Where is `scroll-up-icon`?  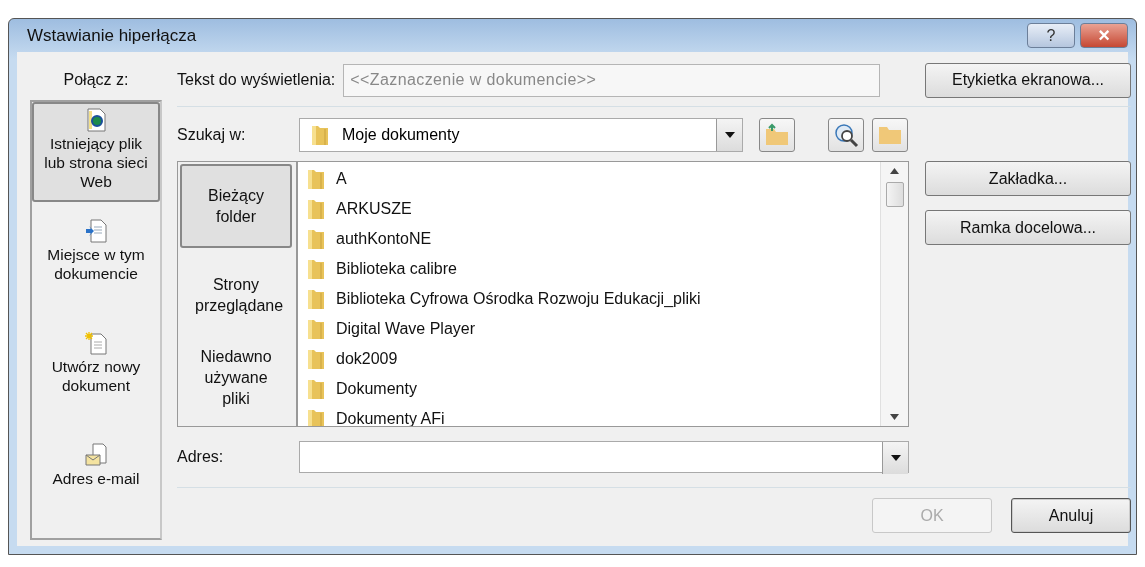 scroll-up-icon is located at coordinates (894, 171).